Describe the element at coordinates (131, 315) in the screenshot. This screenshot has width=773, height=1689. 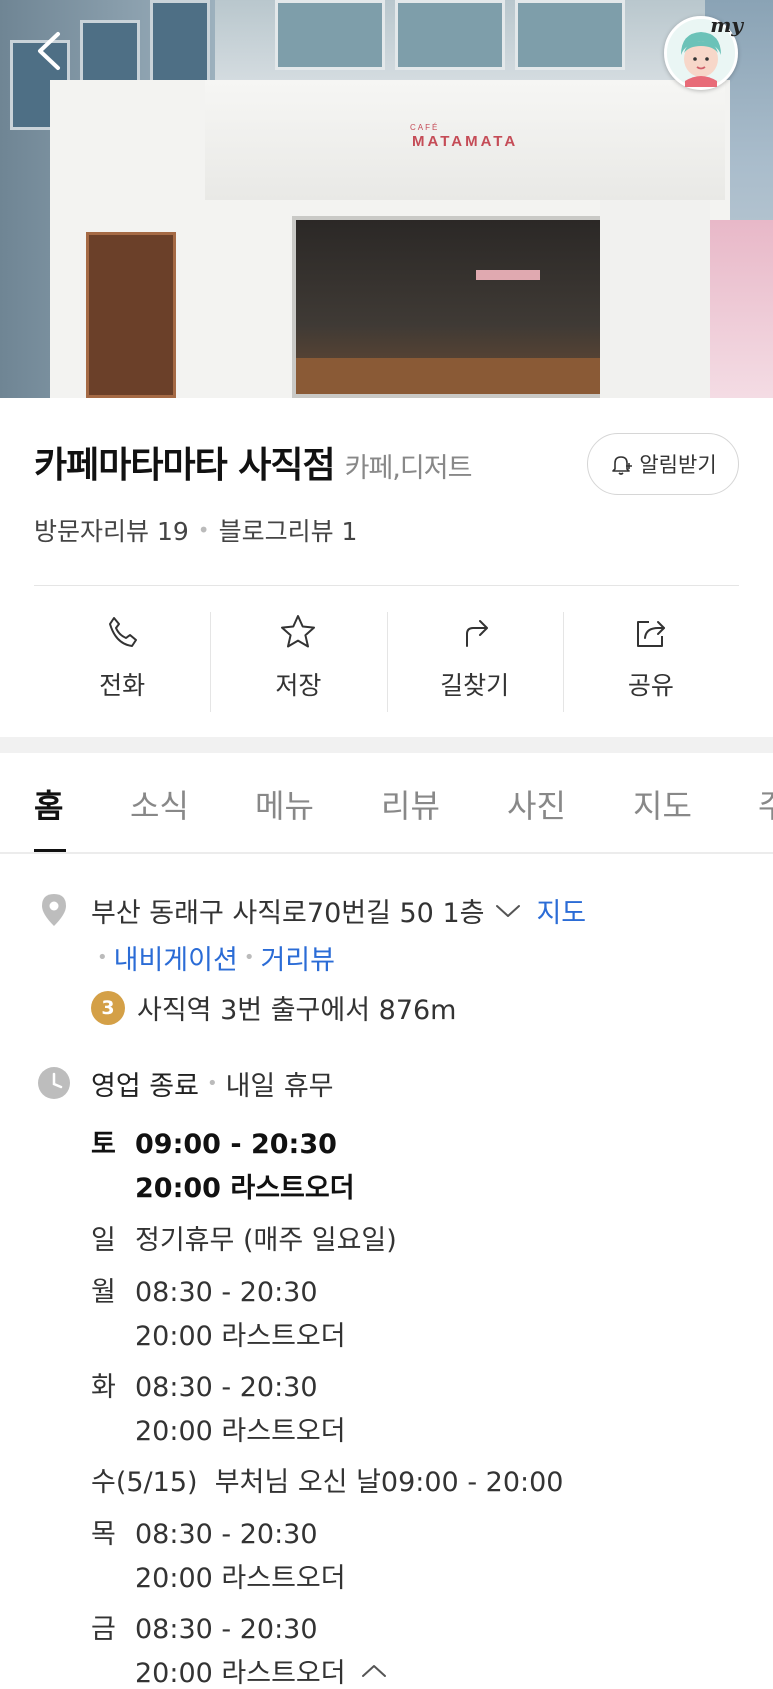
I see `cafe-side-door` at that location.